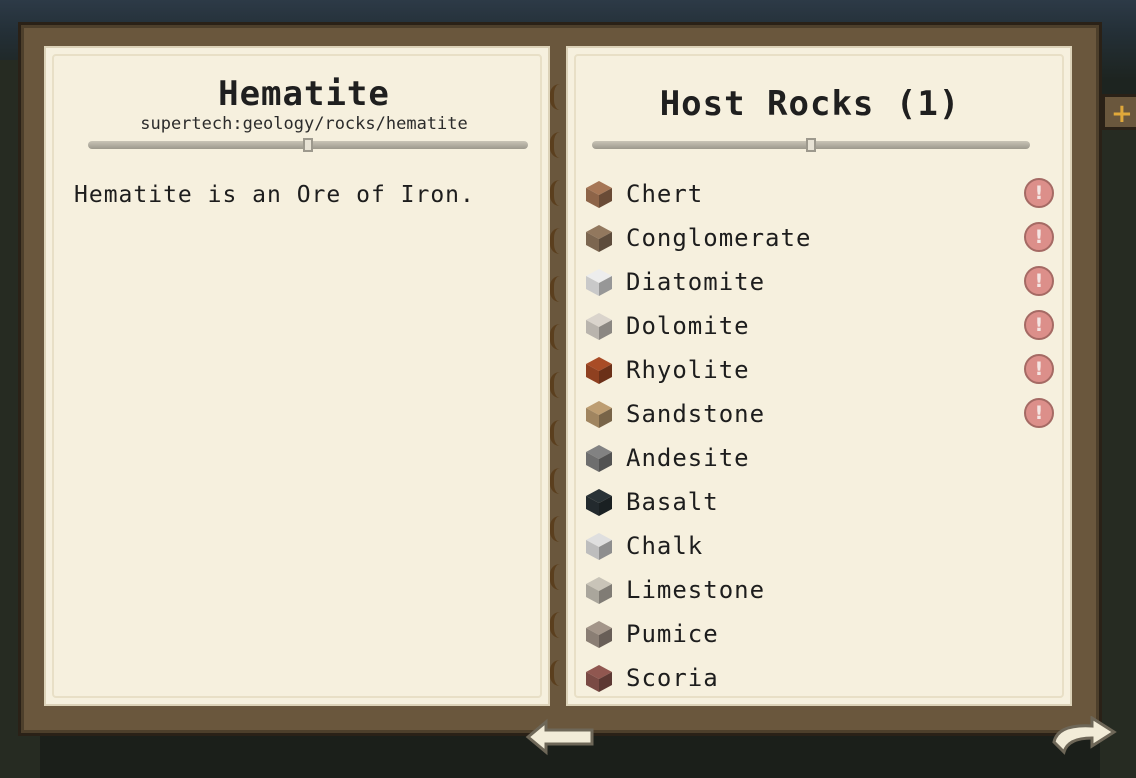 This screenshot has height=778, width=1136. I want to click on rock-label: Sandstone, so click(696, 414).